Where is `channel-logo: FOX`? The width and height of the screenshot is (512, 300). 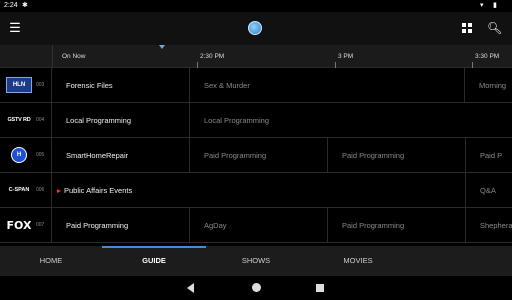 channel-logo: FOX is located at coordinates (19, 225).